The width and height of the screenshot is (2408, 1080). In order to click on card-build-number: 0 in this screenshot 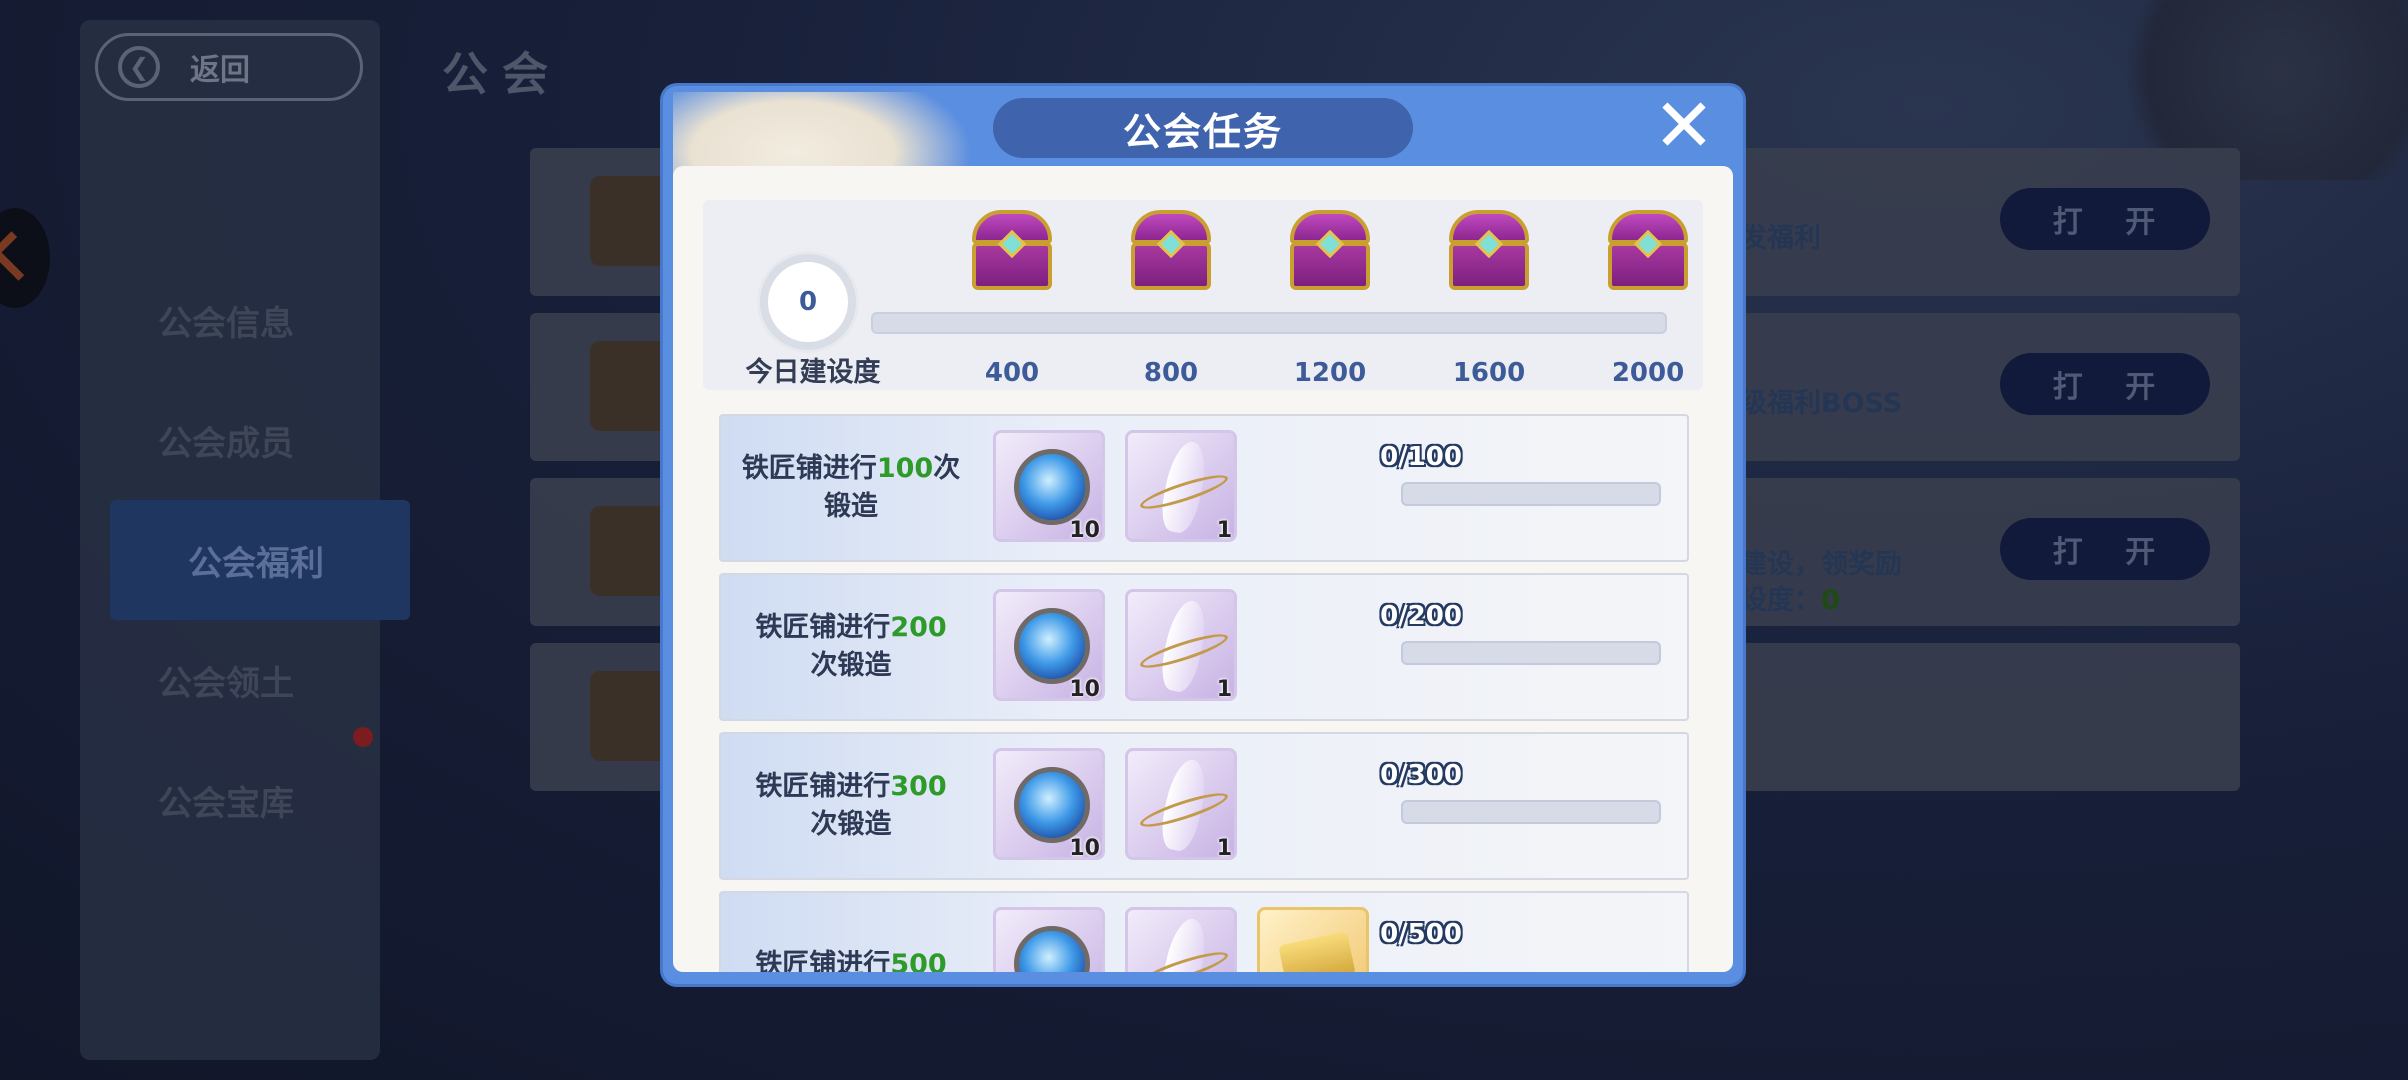, I will do `click(1830, 600)`.